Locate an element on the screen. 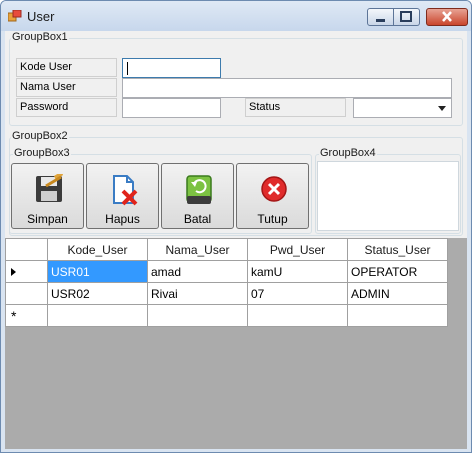  close-icon is located at coordinates (447, 16).